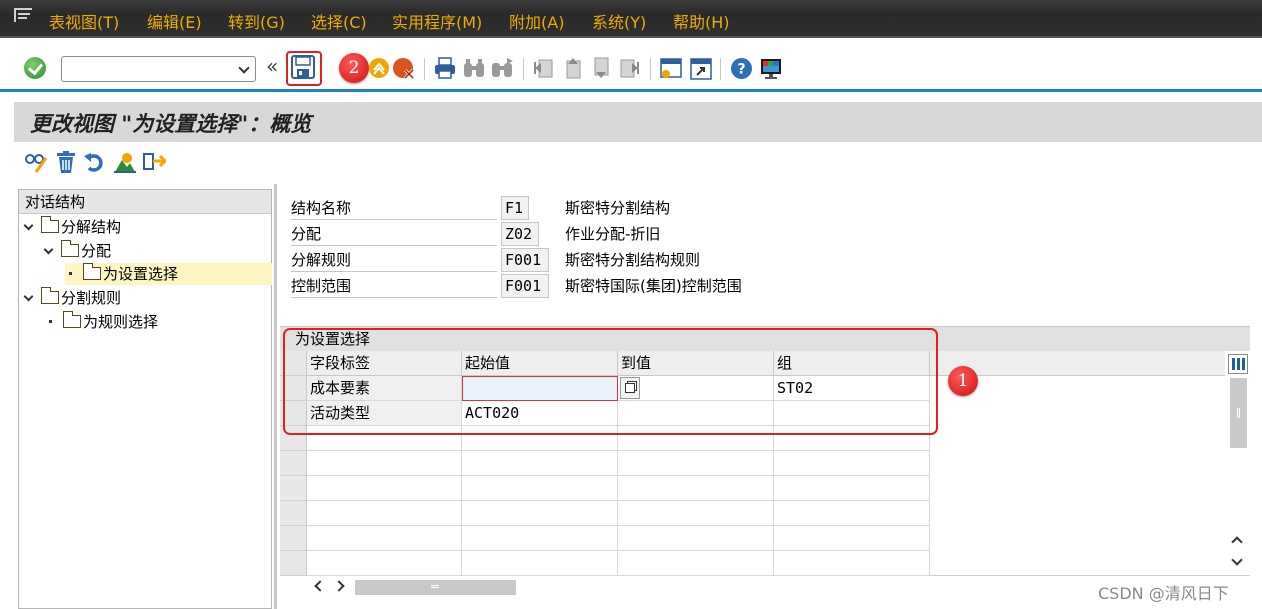 The width and height of the screenshot is (1262, 609). Describe the element at coordinates (145, 399) in the screenshot. I see `dialog-structure-tree: 对话结构 分解结构 分配 为设置选择 分割规则 为规则选择` at that location.